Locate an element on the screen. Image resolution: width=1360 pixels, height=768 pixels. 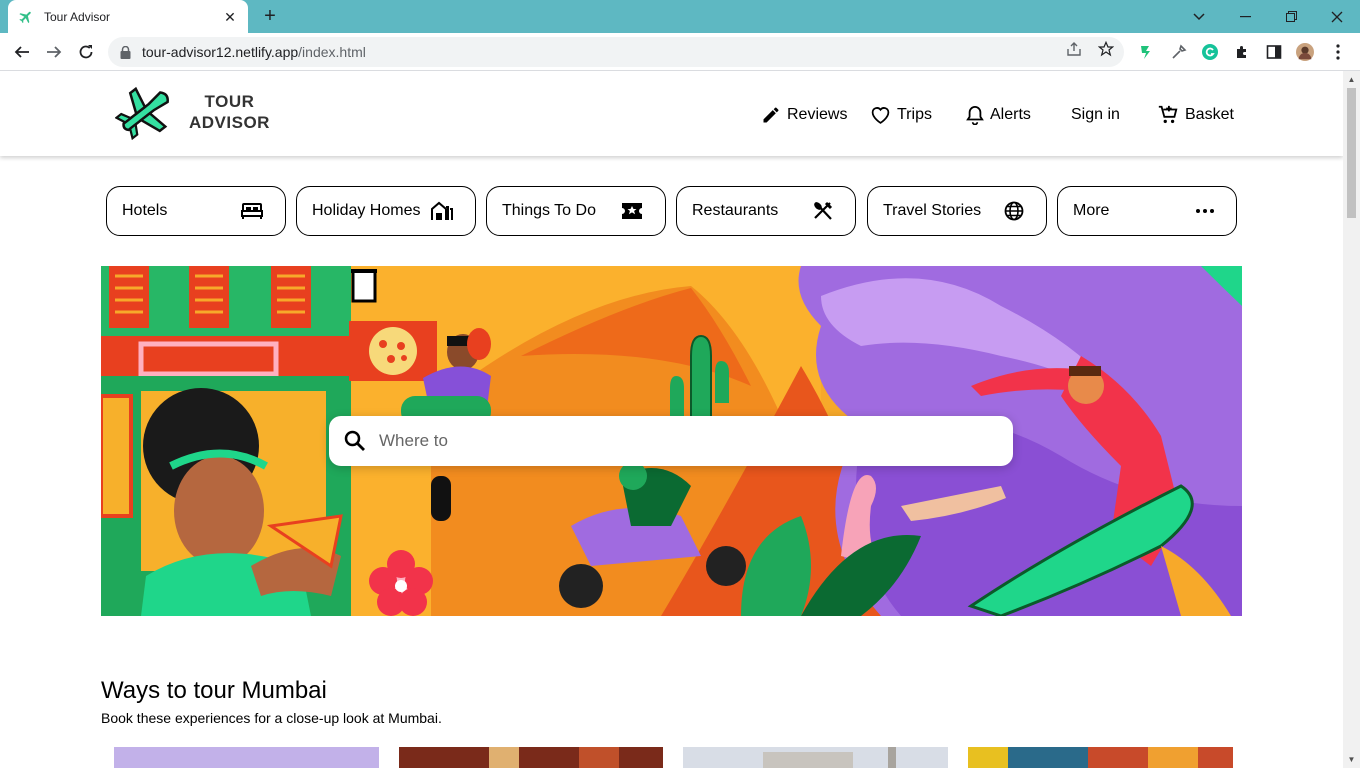
nav-signin-label: Sign in is located at coordinates (1095, 114).